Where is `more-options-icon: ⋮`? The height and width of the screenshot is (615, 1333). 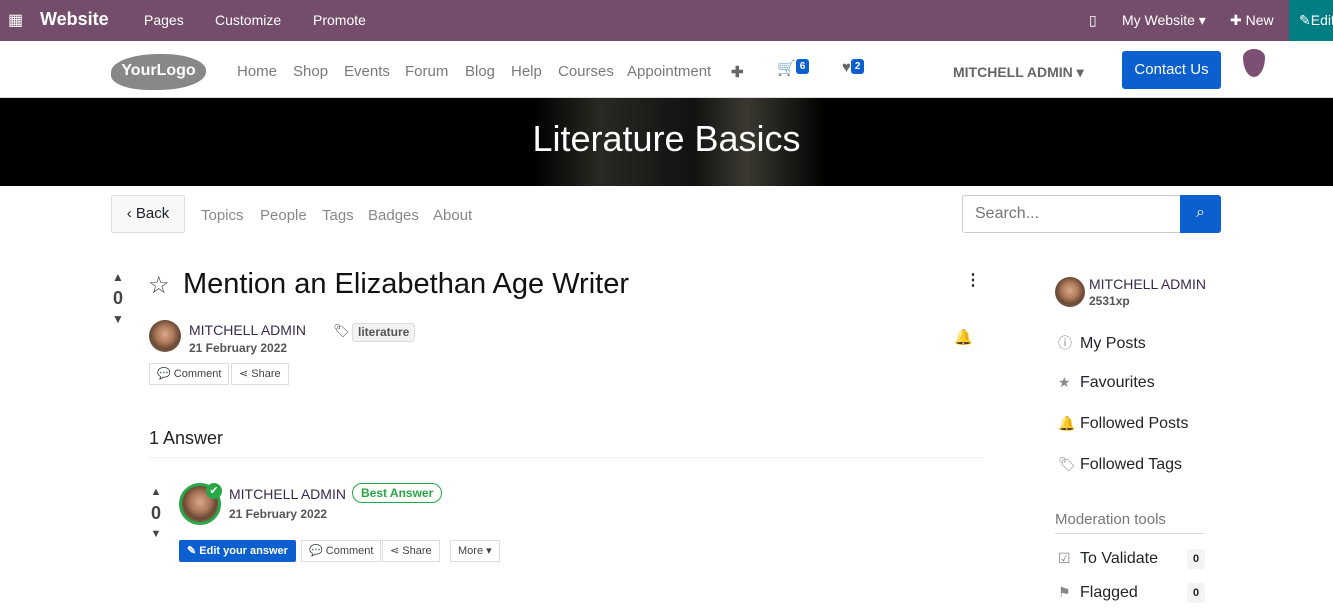
more-options-icon: ⋮ is located at coordinates (973, 280).